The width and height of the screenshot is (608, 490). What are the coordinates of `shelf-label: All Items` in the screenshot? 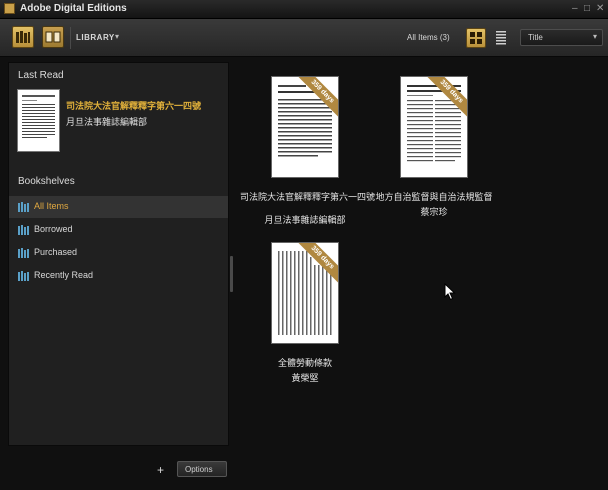 It's located at (51, 206).